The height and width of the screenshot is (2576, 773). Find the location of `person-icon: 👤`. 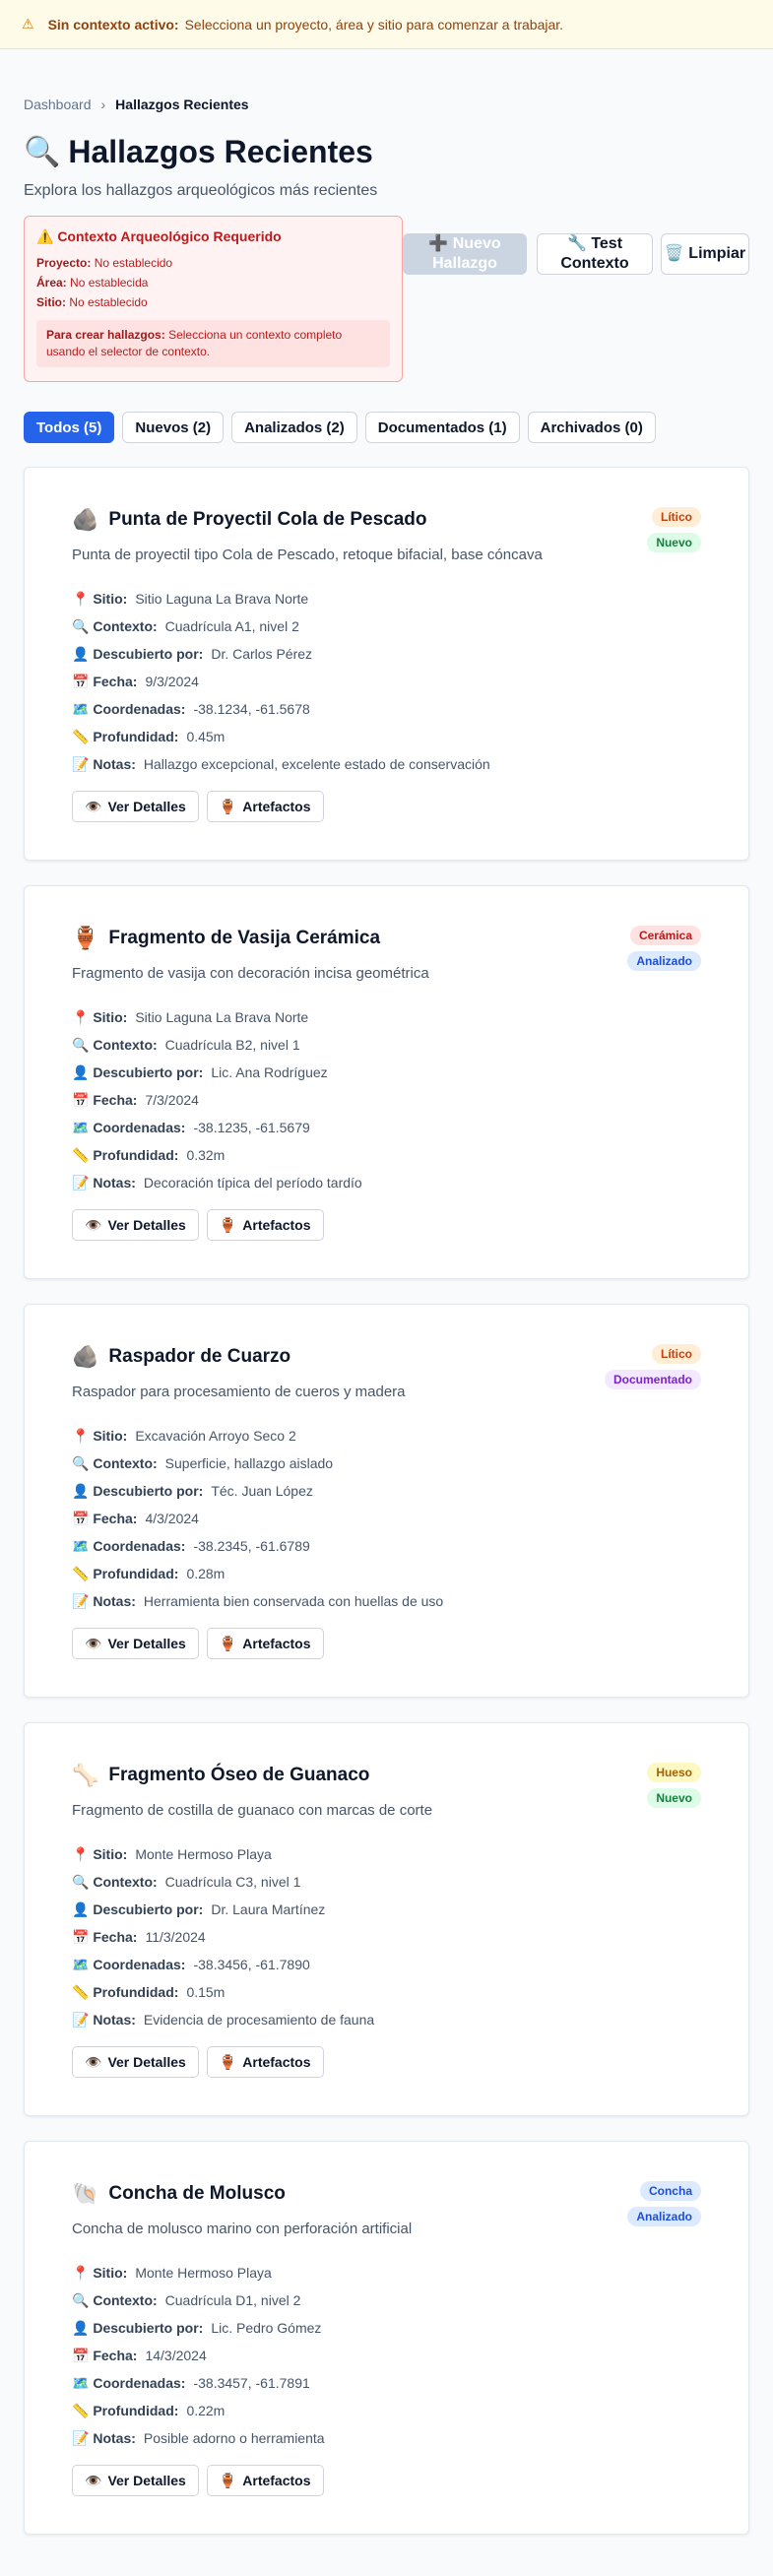

person-icon: 👤 is located at coordinates (81, 1072).